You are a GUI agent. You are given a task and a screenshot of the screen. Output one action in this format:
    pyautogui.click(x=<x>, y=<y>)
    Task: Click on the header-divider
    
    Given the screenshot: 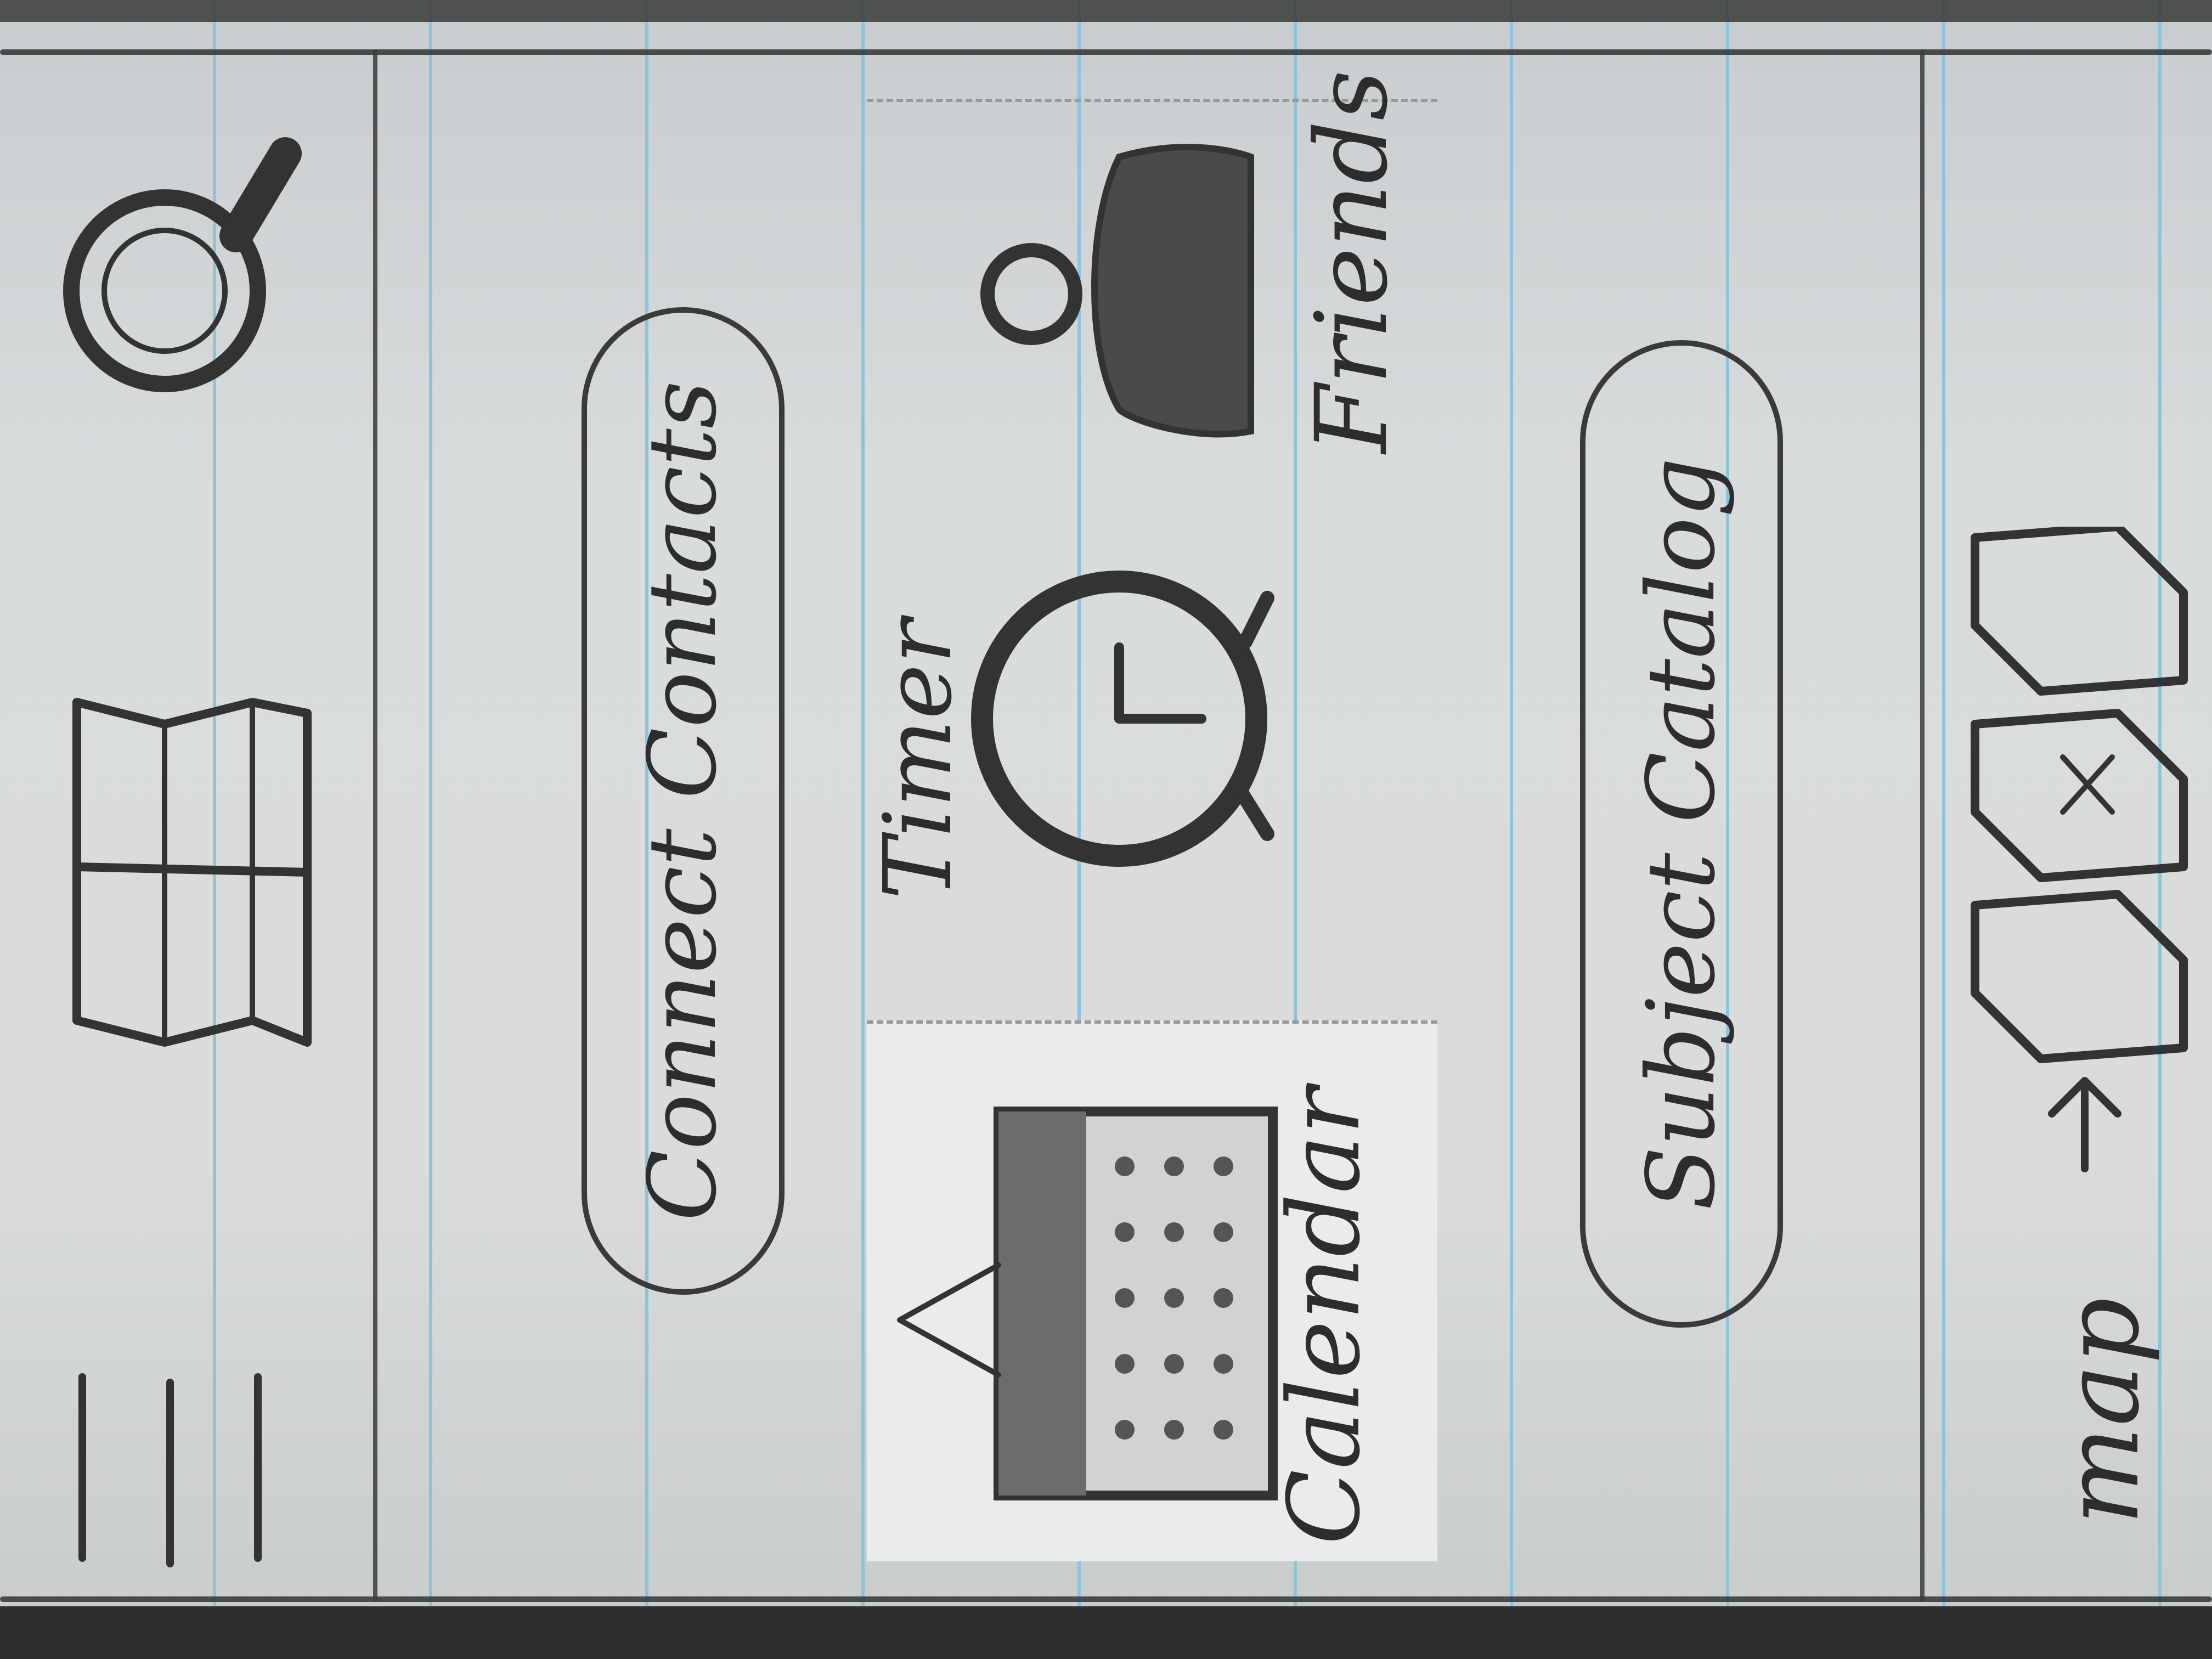 What is the action you would take?
    pyautogui.click(x=375, y=825)
    